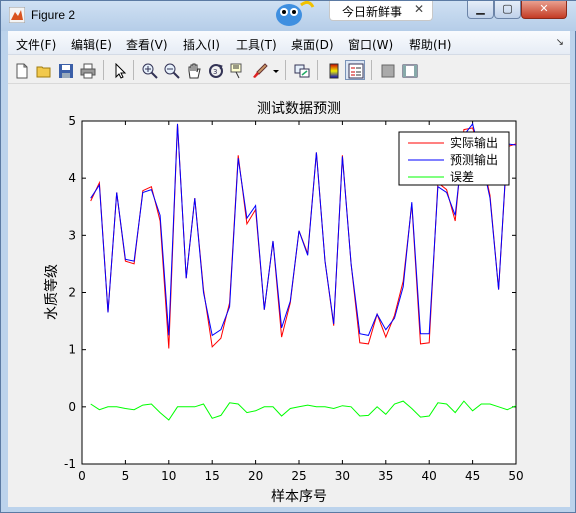 The image size is (576, 513). What do you see at coordinates (17, 15) in the screenshot?
I see `matlab-icon` at bounding box center [17, 15].